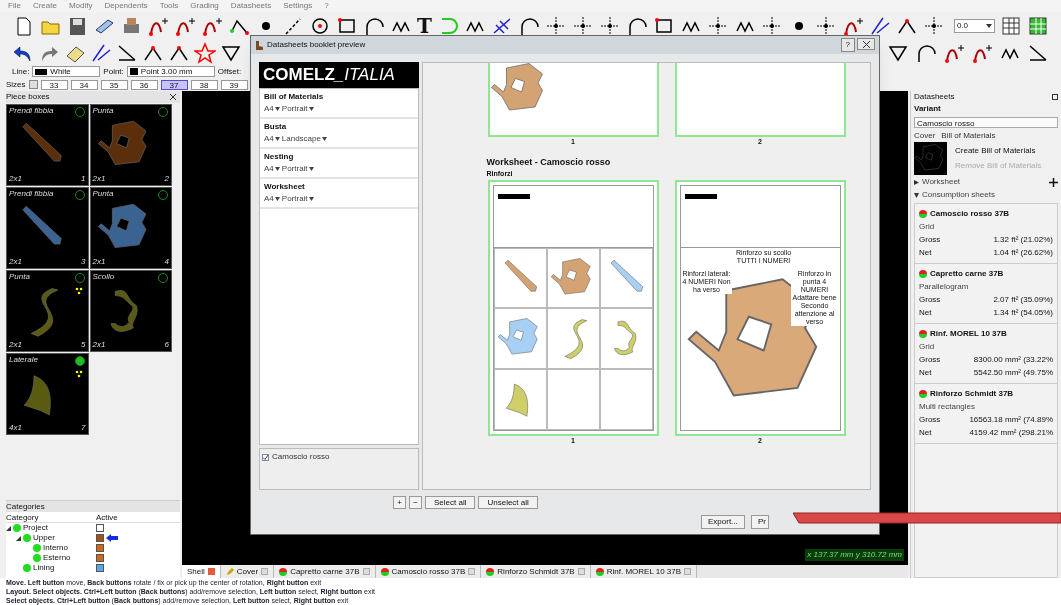  What do you see at coordinates (205, 52) in the screenshot?
I see `star-icon` at bounding box center [205, 52].